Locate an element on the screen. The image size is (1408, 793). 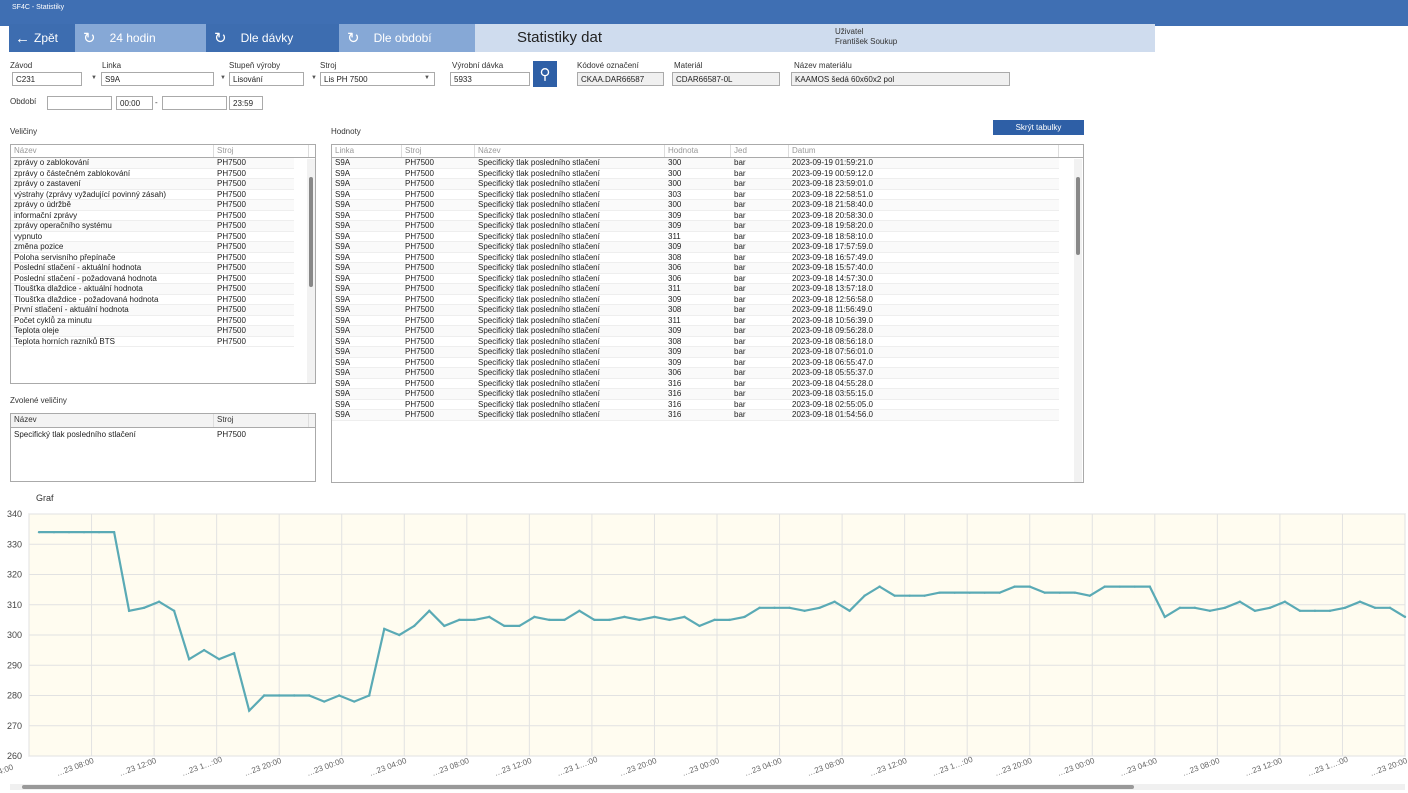
values-column-header: Hodnota is located at coordinates (698, 151).